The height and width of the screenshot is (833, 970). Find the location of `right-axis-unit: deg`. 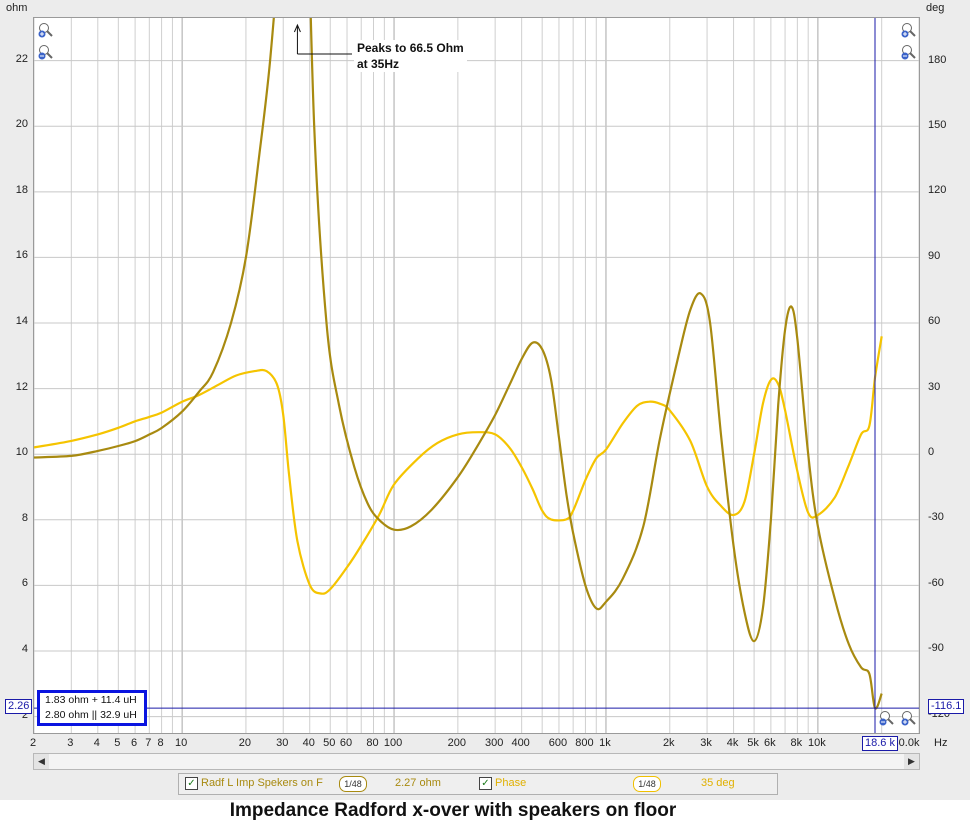

right-axis-unit: deg is located at coordinates (935, 8).